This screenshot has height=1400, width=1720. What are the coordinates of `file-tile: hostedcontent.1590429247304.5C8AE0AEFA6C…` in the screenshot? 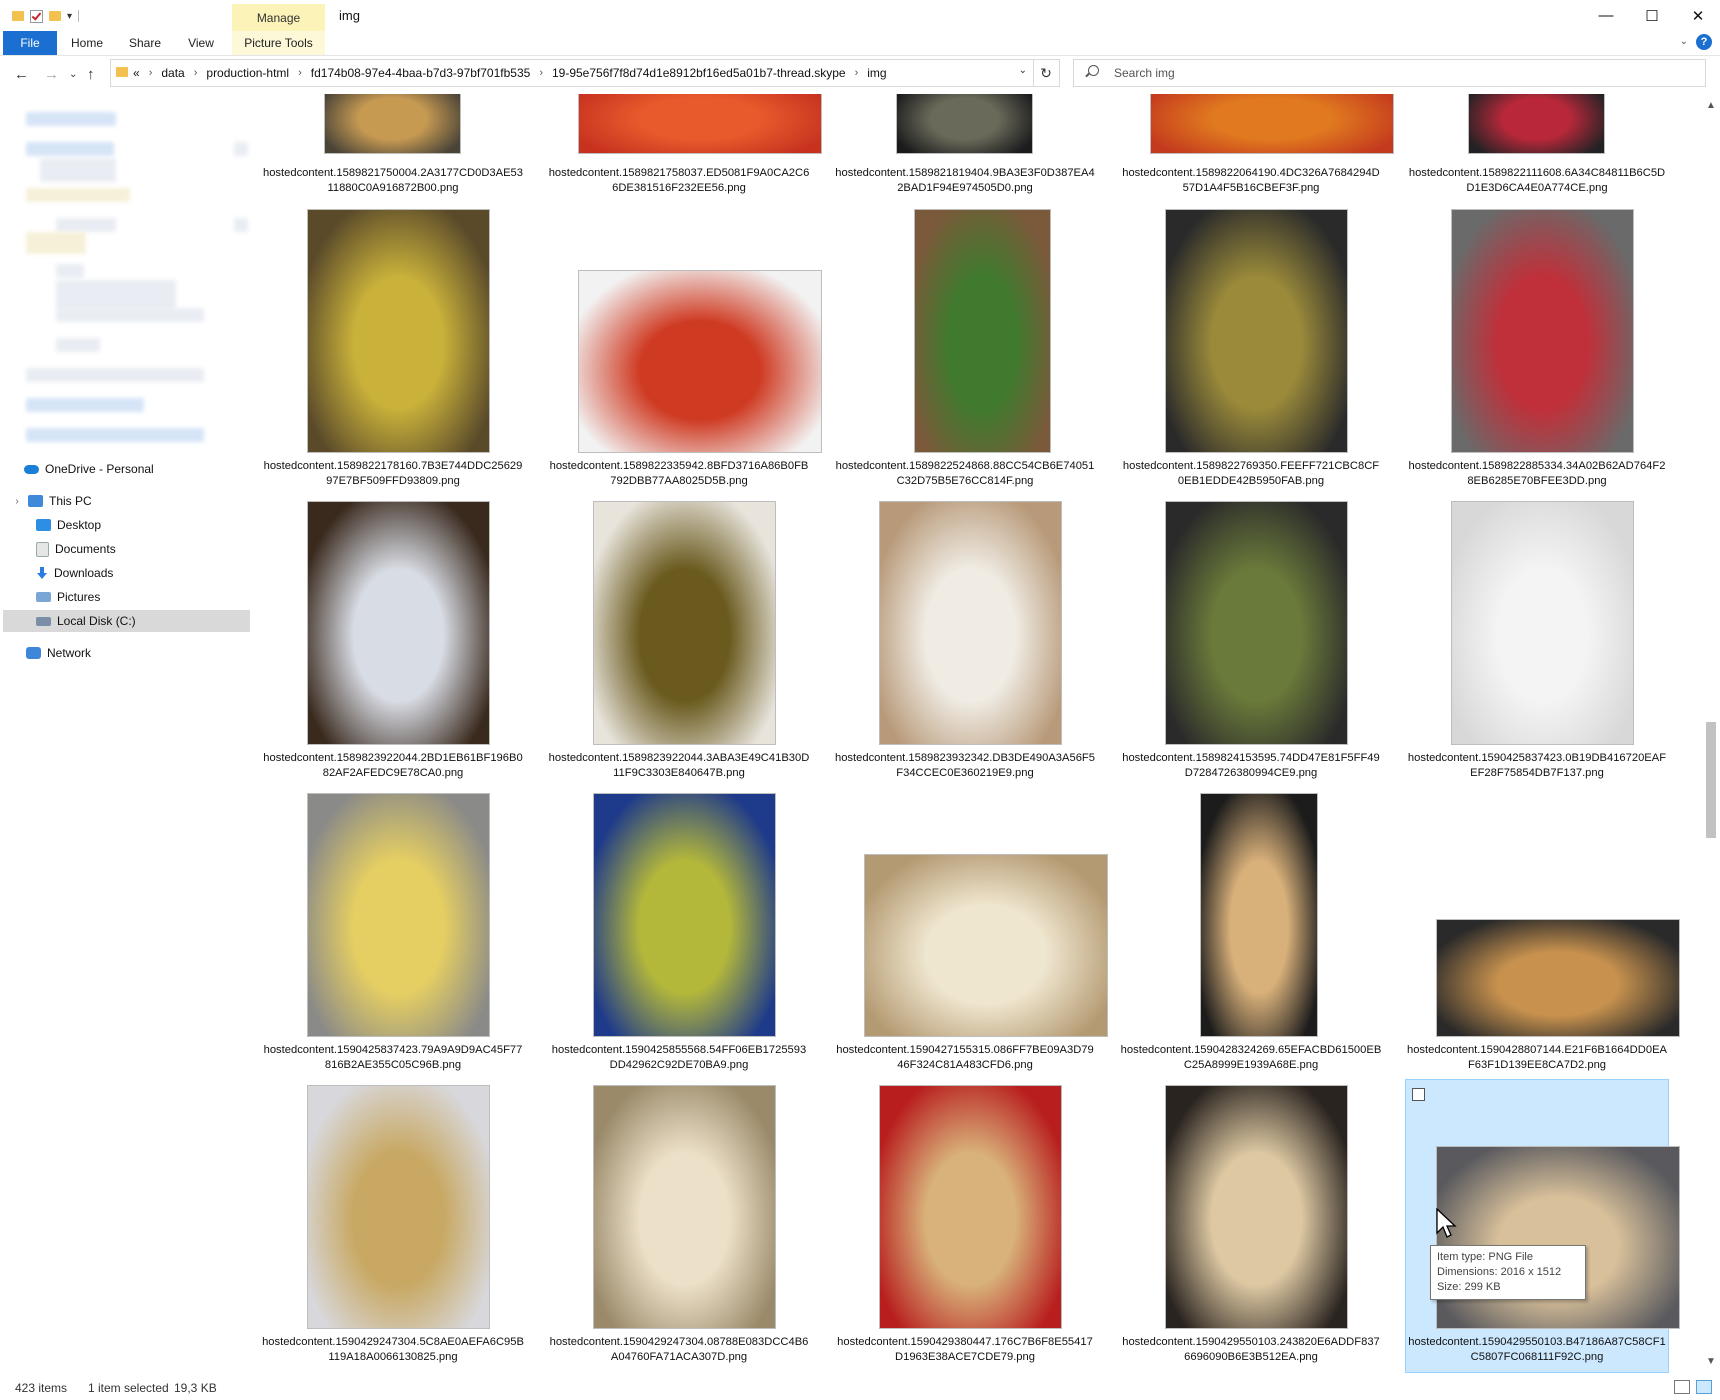 It's located at (393, 1226).